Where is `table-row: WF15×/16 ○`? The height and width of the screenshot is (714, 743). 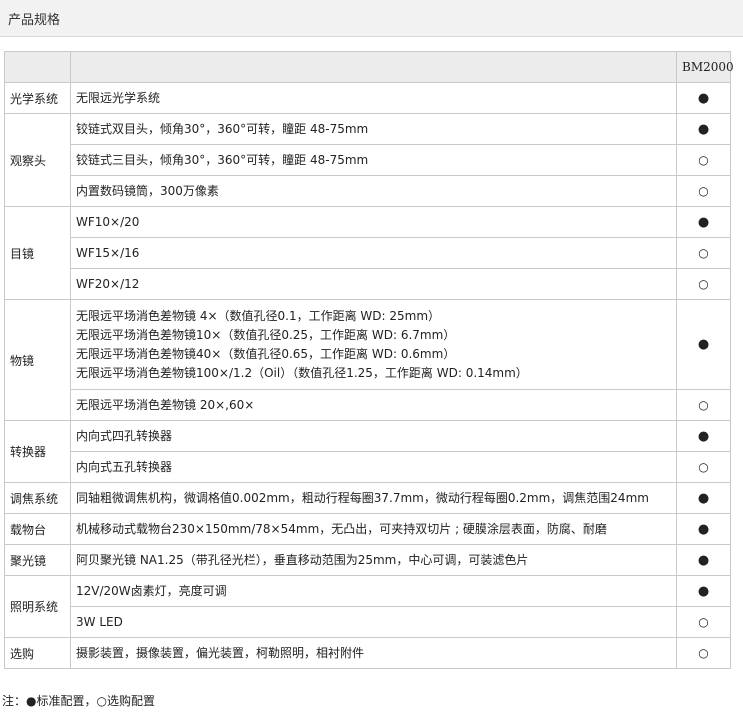
table-row: WF15×/16 ○ is located at coordinates (368, 253).